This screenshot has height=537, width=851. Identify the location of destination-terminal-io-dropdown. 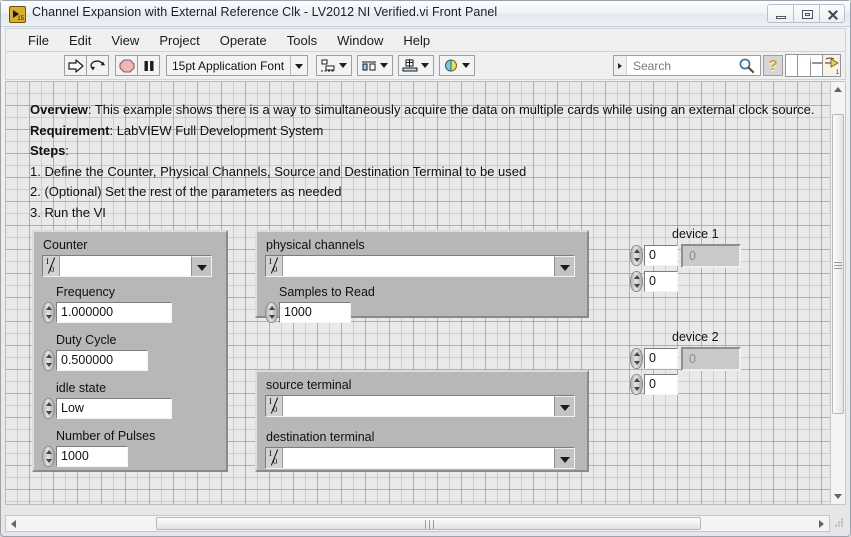
(420, 458).